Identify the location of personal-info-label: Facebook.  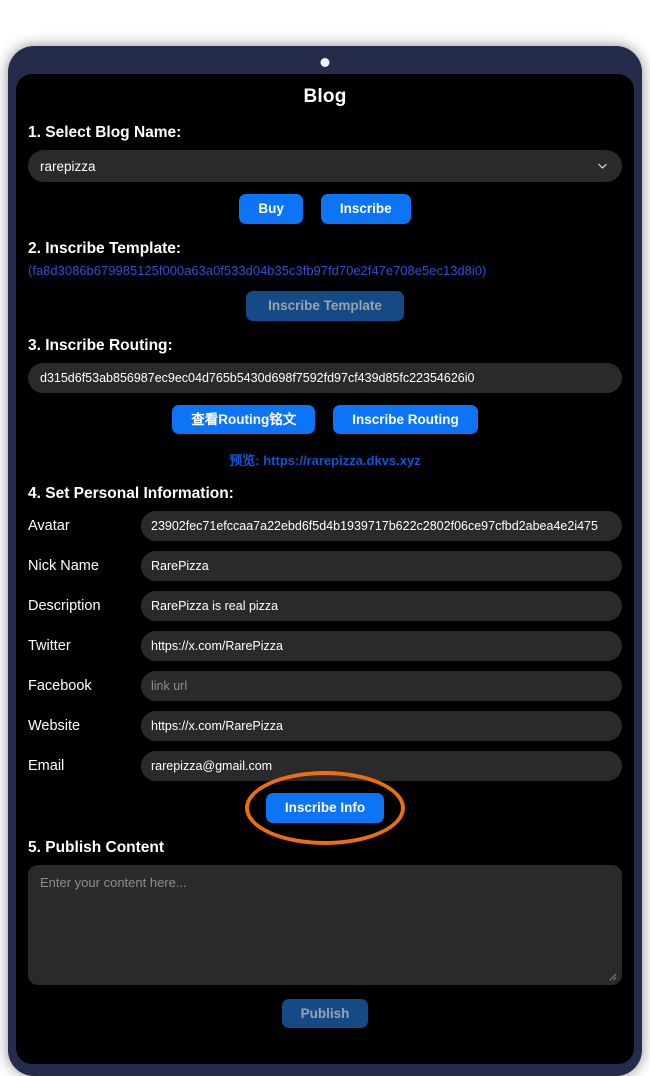
(60, 686).